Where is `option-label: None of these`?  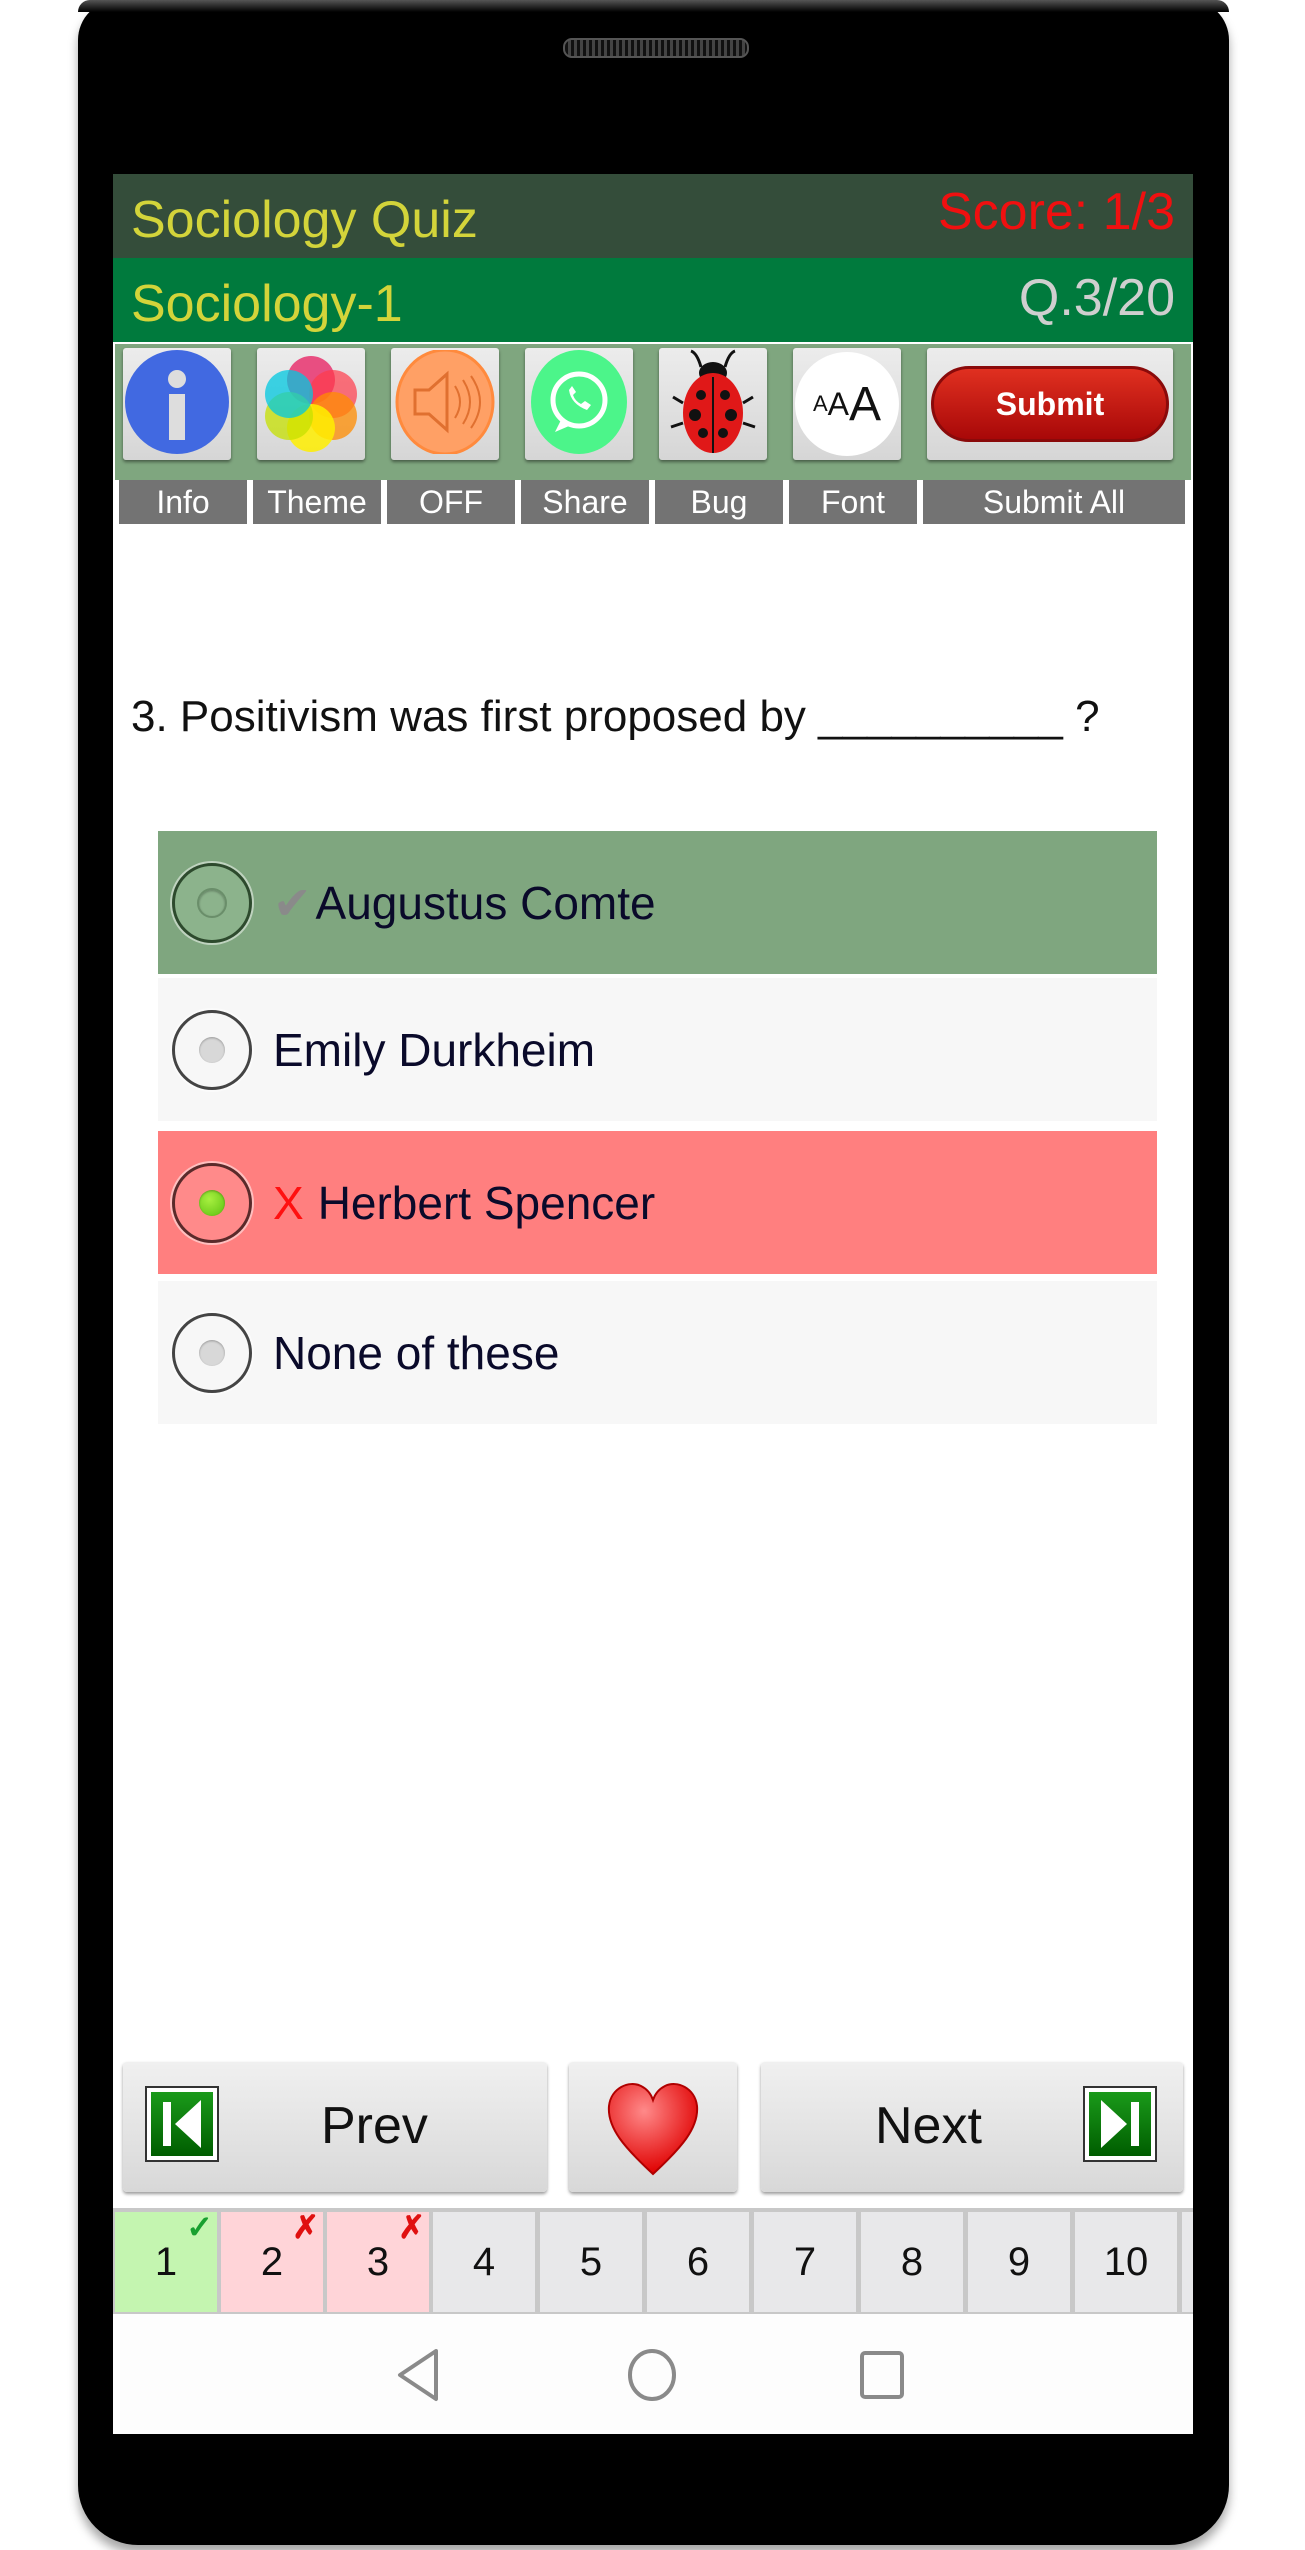 option-label: None of these is located at coordinates (416, 1352).